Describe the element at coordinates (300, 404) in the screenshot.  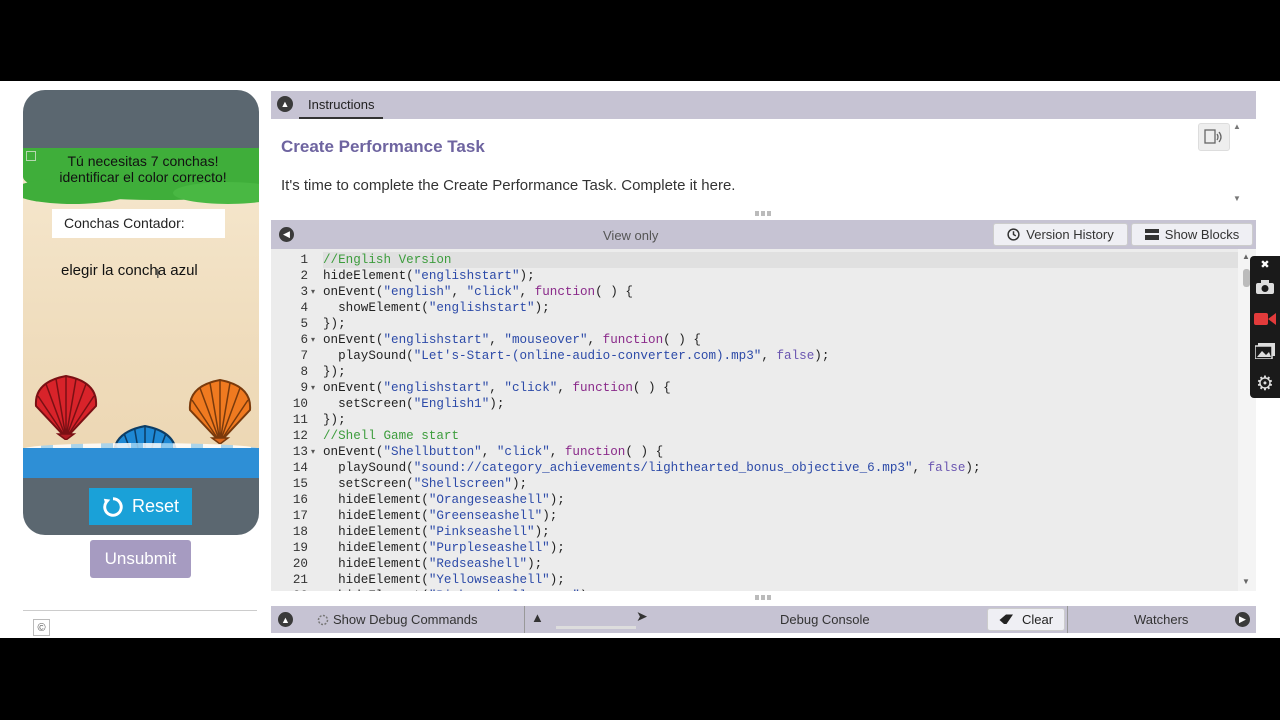
I see `line-number: 10` at that location.